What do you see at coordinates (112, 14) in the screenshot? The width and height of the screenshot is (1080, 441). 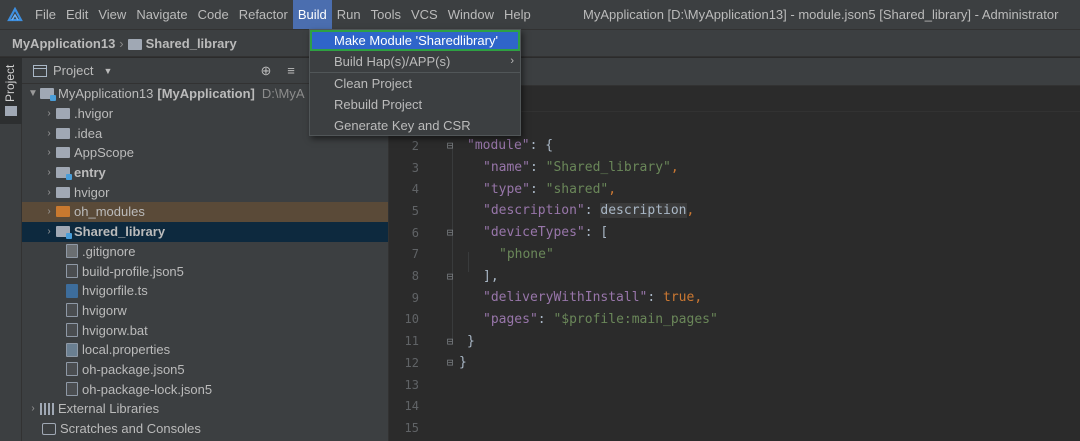 I see `menu-view: View` at bounding box center [112, 14].